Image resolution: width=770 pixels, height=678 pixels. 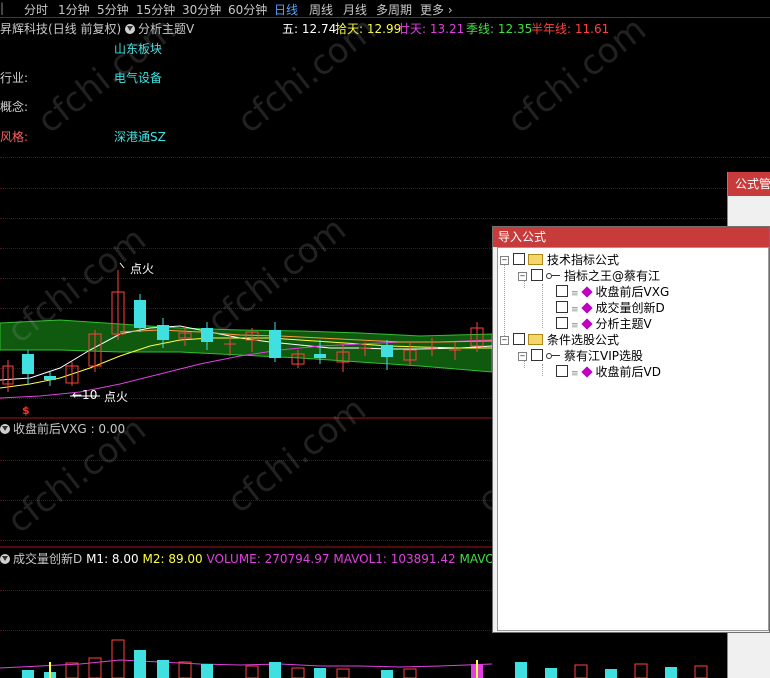 I want to click on ten-day-tag: ←10, so click(x=85, y=395).